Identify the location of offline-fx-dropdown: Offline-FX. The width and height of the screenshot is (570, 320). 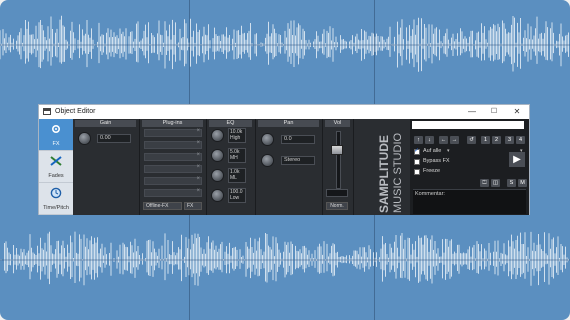
(162, 206).